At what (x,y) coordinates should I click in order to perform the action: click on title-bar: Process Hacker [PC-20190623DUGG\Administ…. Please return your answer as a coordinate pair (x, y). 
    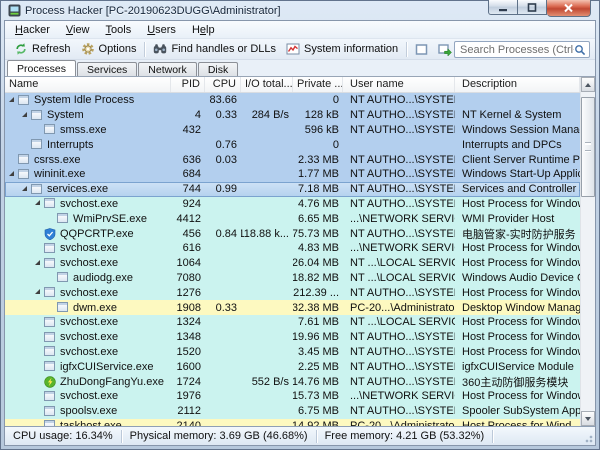
    Looking at the image, I should click on (300, 10).